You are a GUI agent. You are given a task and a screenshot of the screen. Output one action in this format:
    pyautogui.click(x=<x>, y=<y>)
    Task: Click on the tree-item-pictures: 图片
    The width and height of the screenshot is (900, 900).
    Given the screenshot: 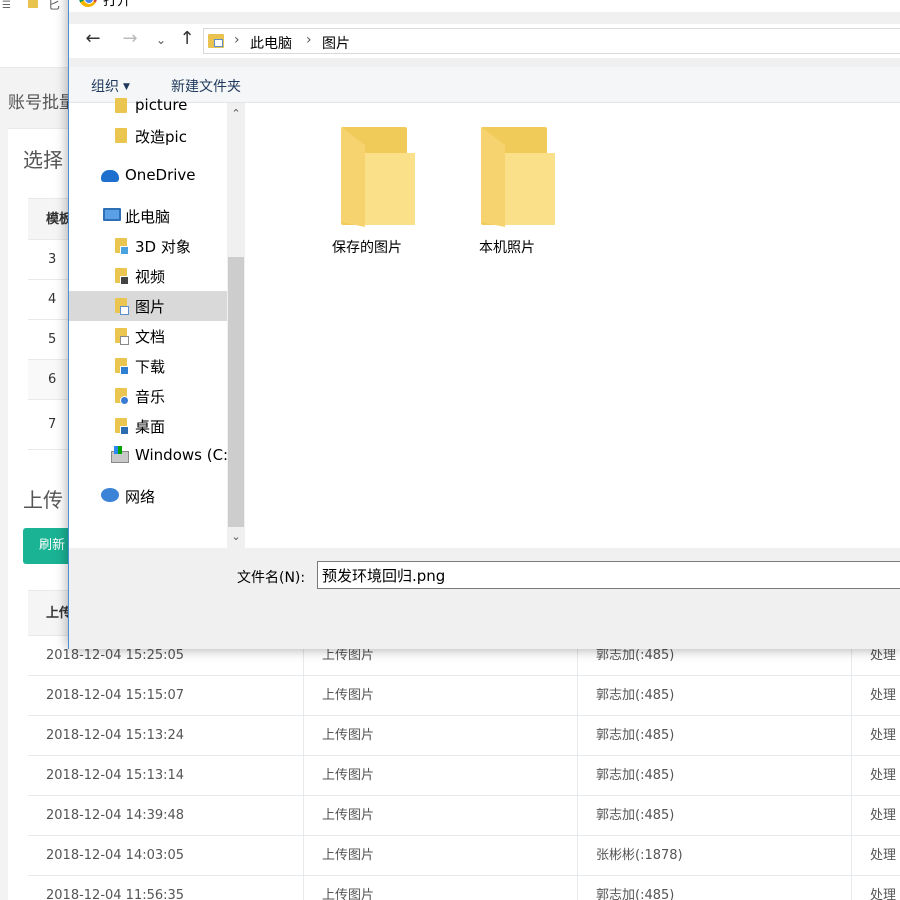 What is the action you would take?
    pyautogui.click(x=148, y=306)
    